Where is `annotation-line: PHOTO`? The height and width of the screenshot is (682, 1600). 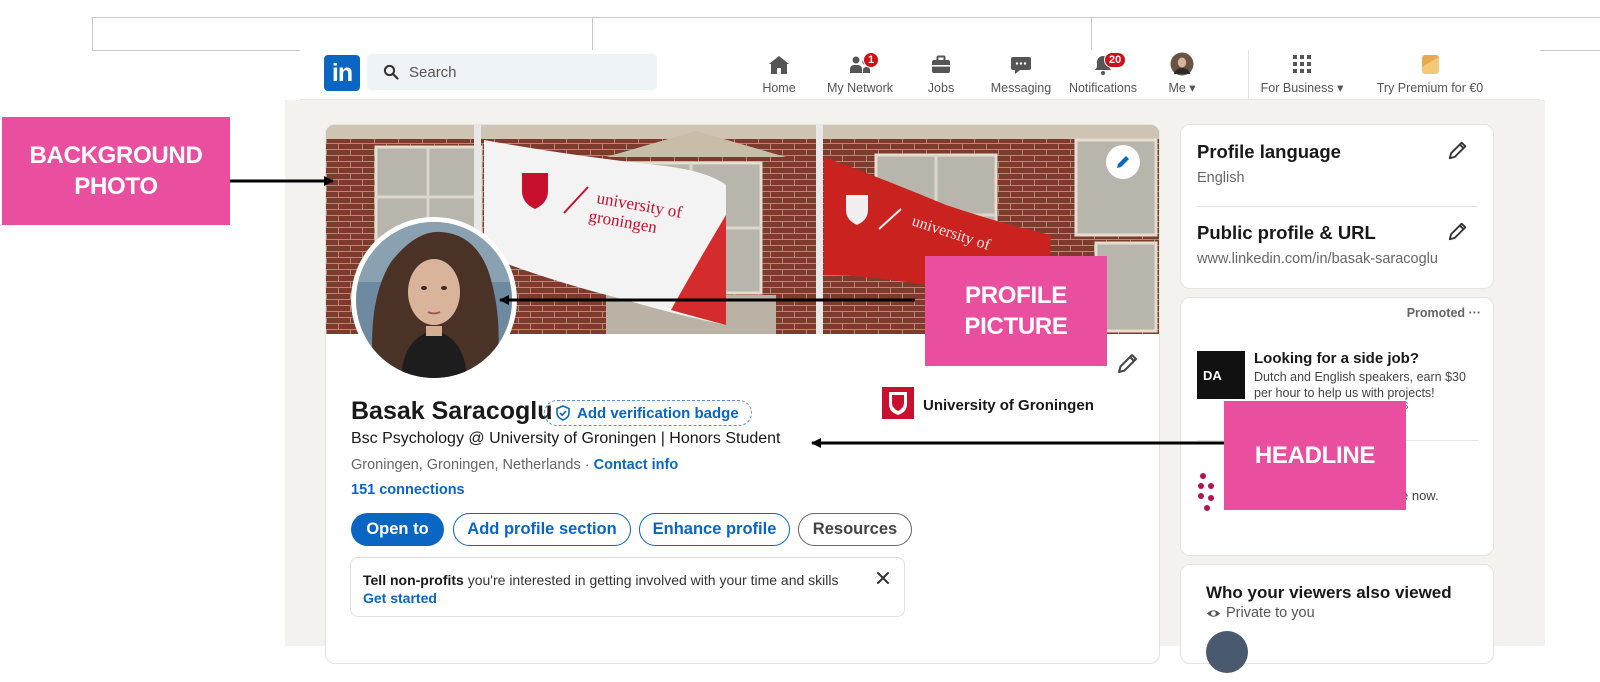 annotation-line: PHOTO is located at coordinates (116, 186).